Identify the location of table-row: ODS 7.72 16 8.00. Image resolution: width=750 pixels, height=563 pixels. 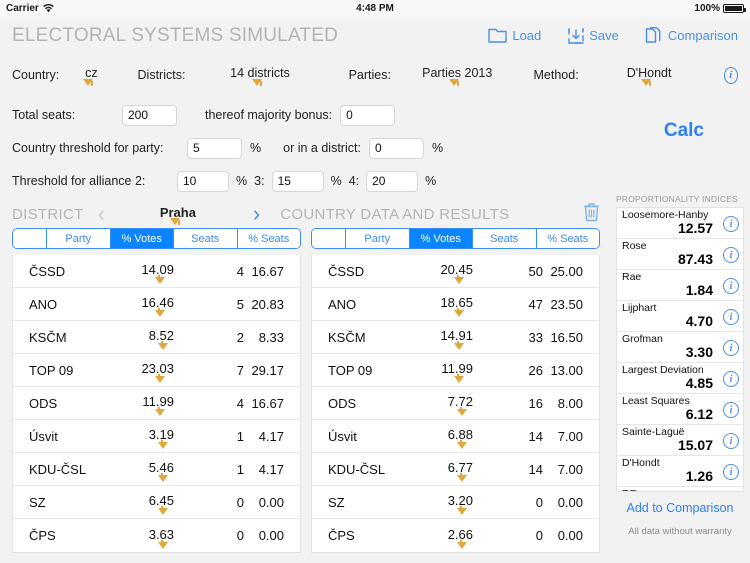
(455, 403).